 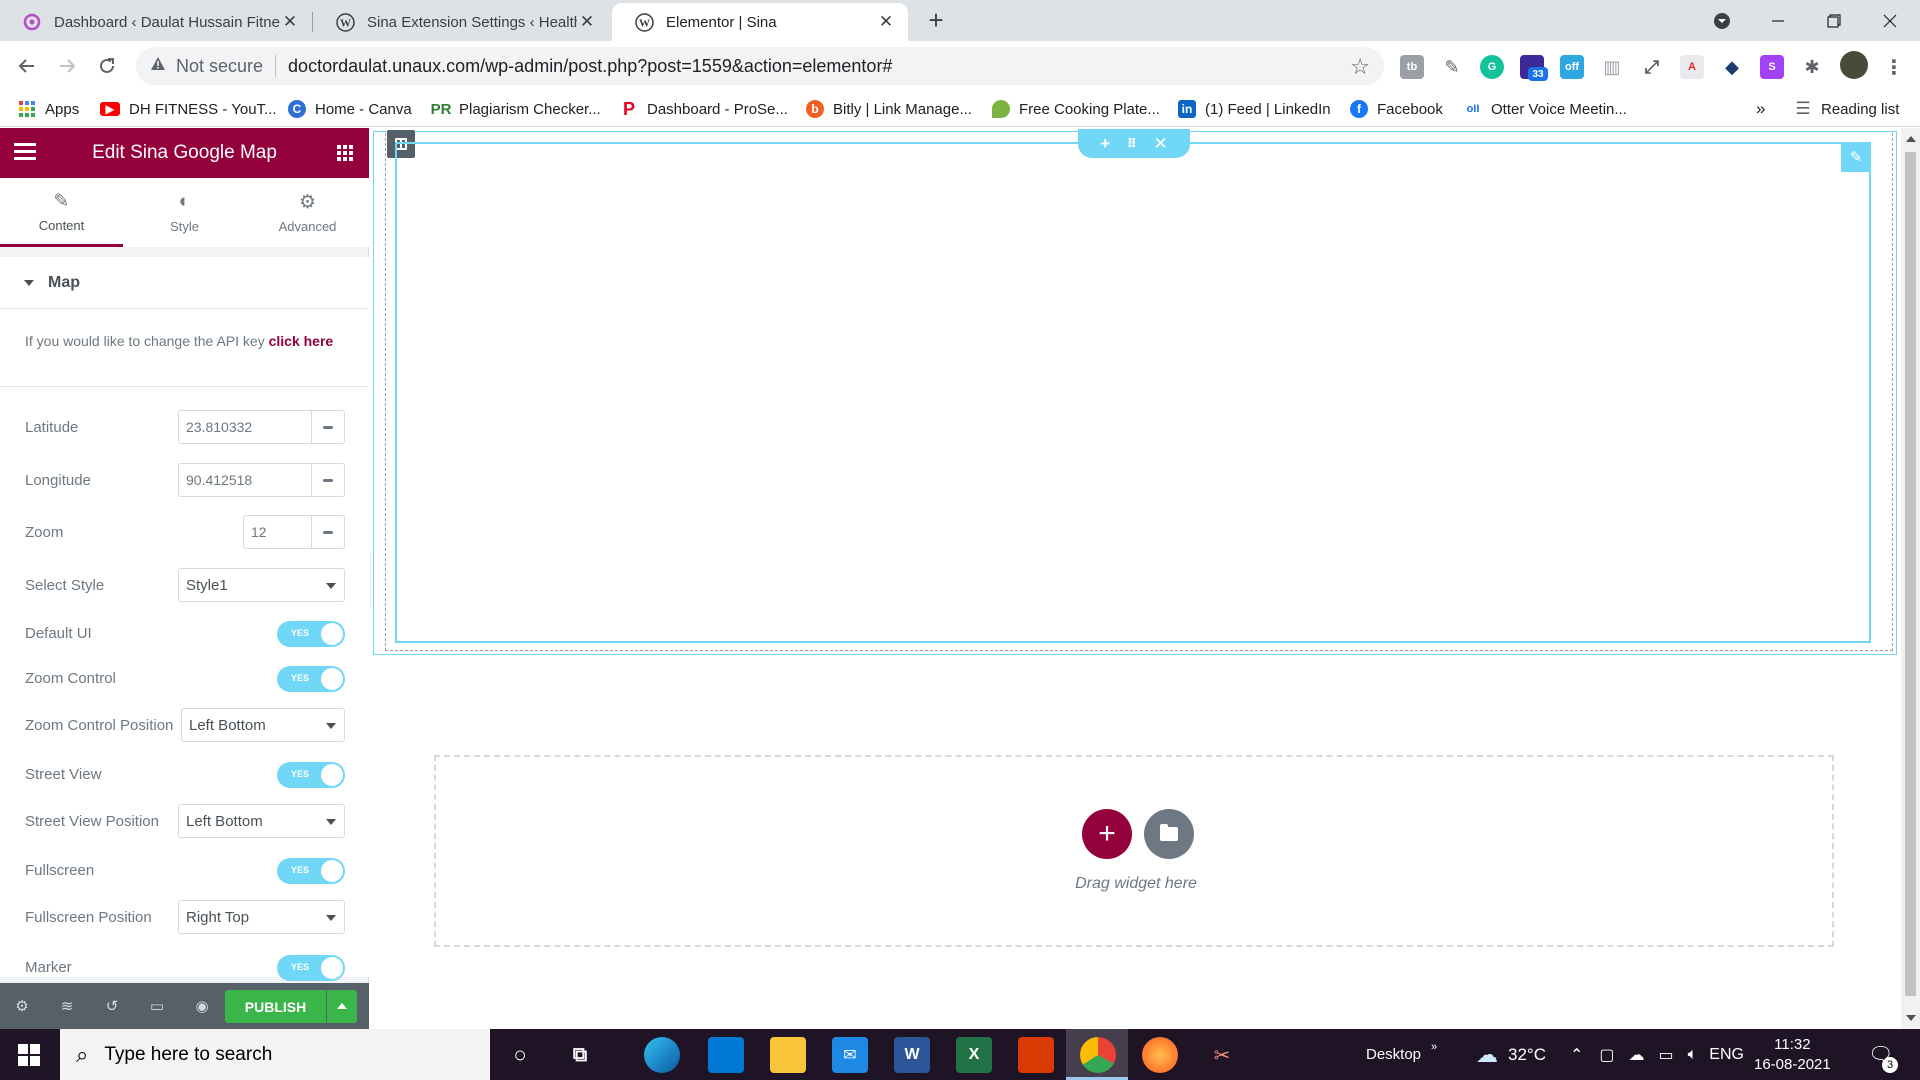 I want to click on zoom-control-toggle: YES, so click(x=311, y=679).